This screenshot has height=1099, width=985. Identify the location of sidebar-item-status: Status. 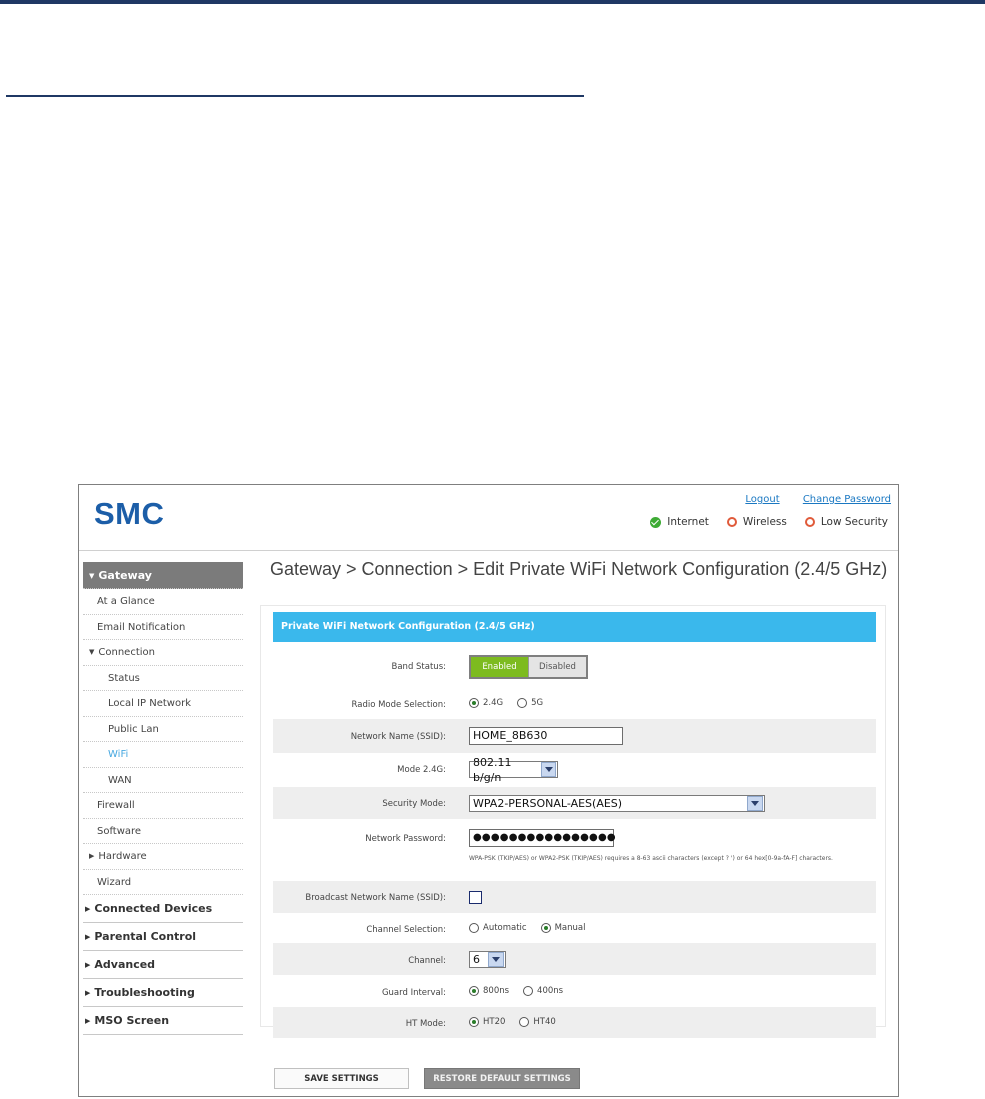
(163, 678).